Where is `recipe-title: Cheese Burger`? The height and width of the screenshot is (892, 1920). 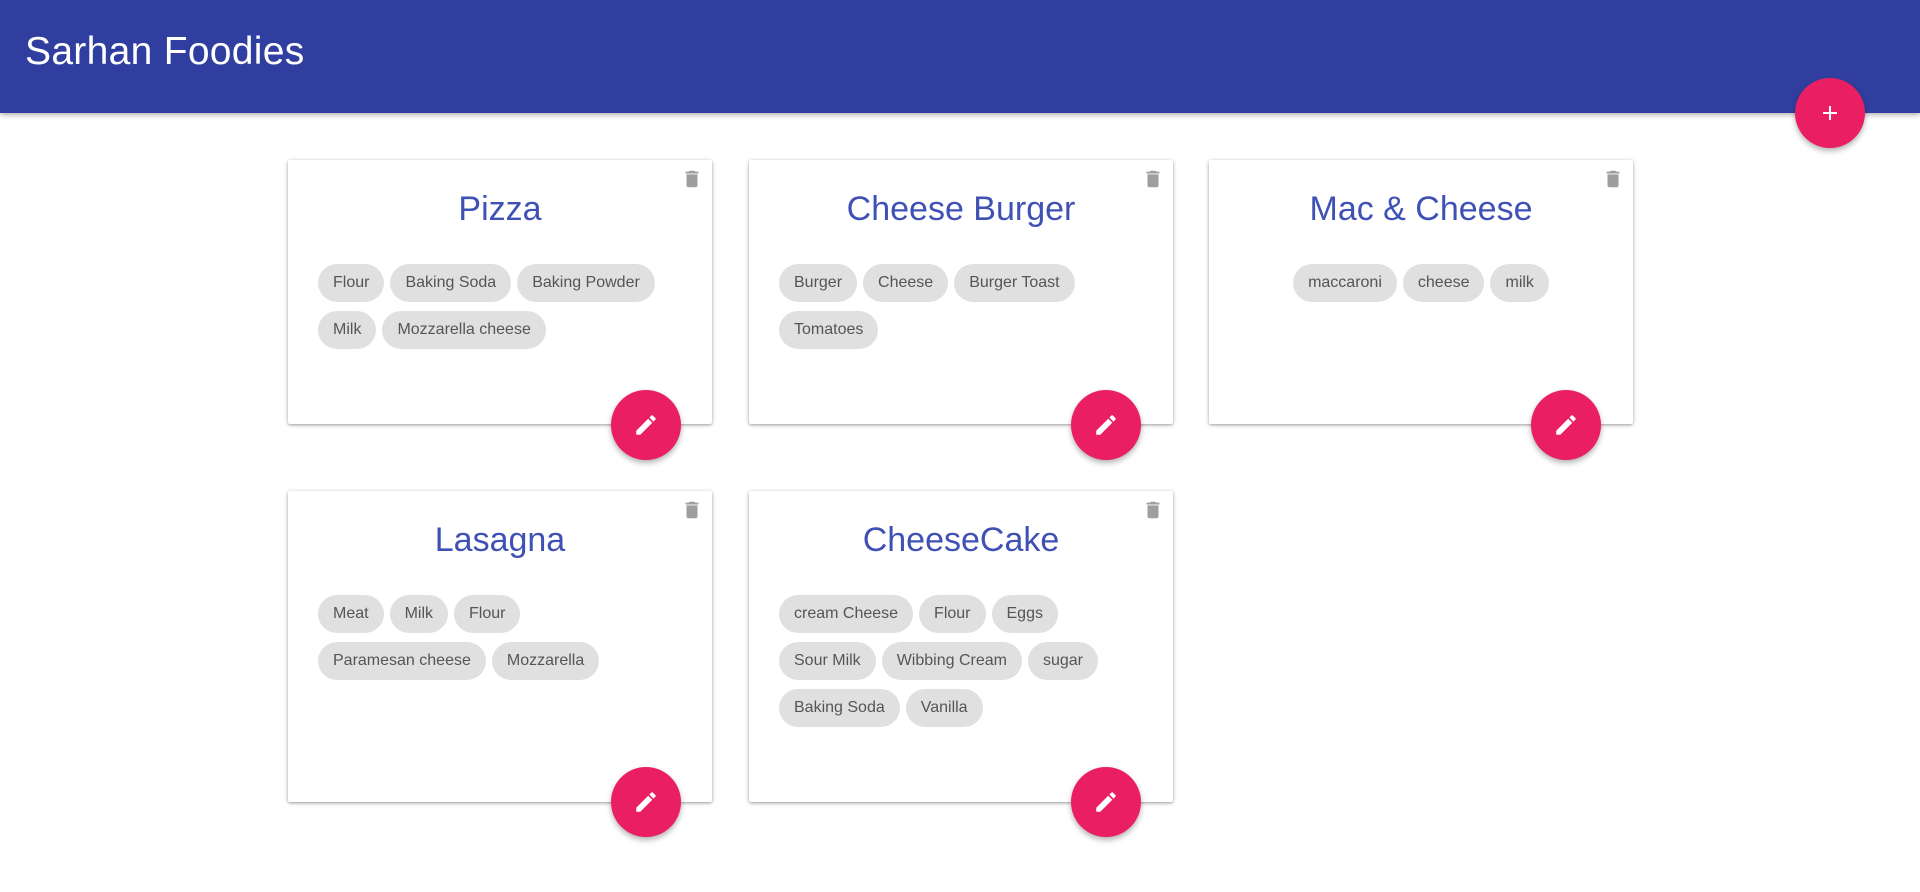
recipe-title: Cheese Burger is located at coordinates (961, 209).